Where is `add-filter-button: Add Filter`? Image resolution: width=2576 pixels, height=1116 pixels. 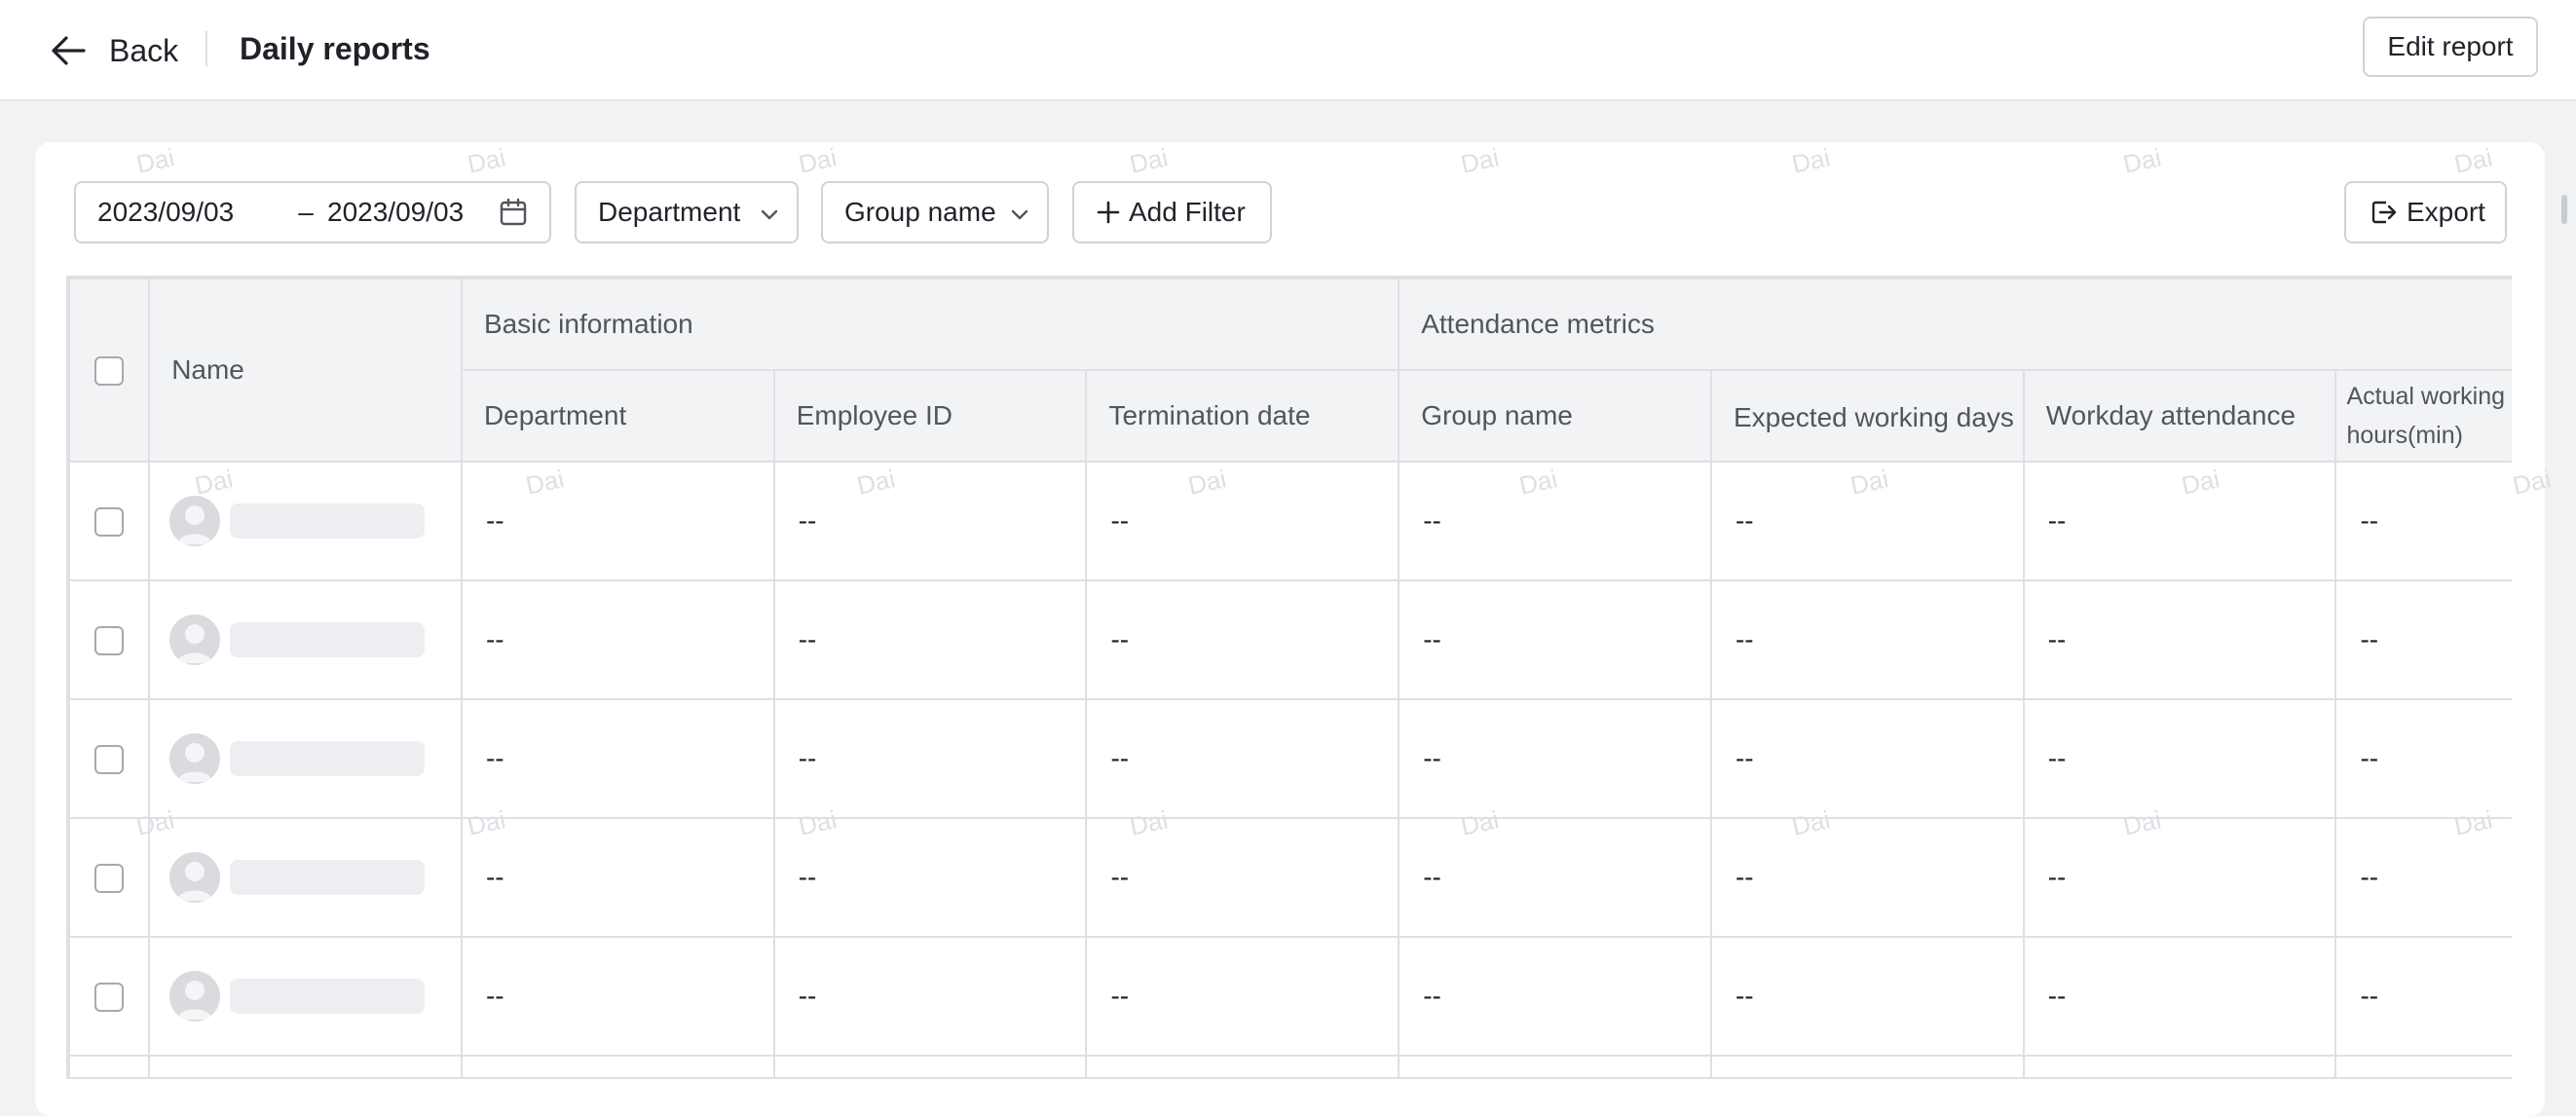 add-filter-button: Add Filter is located at coordinates (1172, 212).